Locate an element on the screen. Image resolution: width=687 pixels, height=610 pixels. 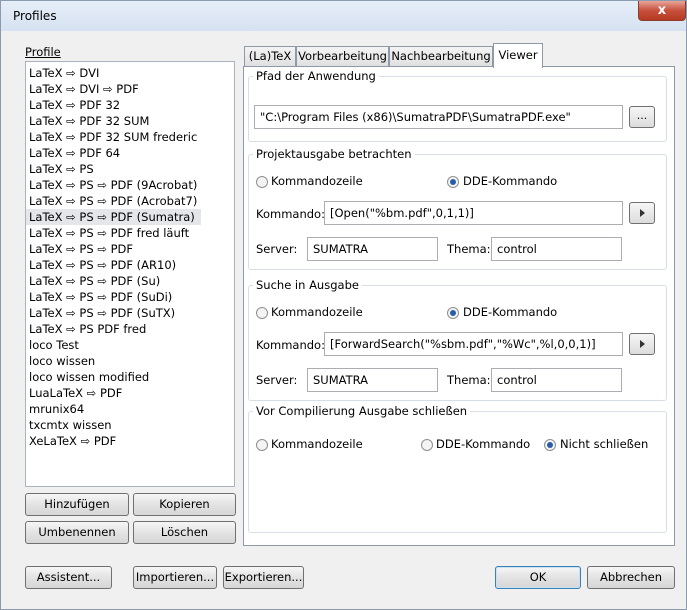
profile-list-item-label: LaTeX ⇨ PS ⇨ PDF (AR10) is located at coordinates (103, 265).